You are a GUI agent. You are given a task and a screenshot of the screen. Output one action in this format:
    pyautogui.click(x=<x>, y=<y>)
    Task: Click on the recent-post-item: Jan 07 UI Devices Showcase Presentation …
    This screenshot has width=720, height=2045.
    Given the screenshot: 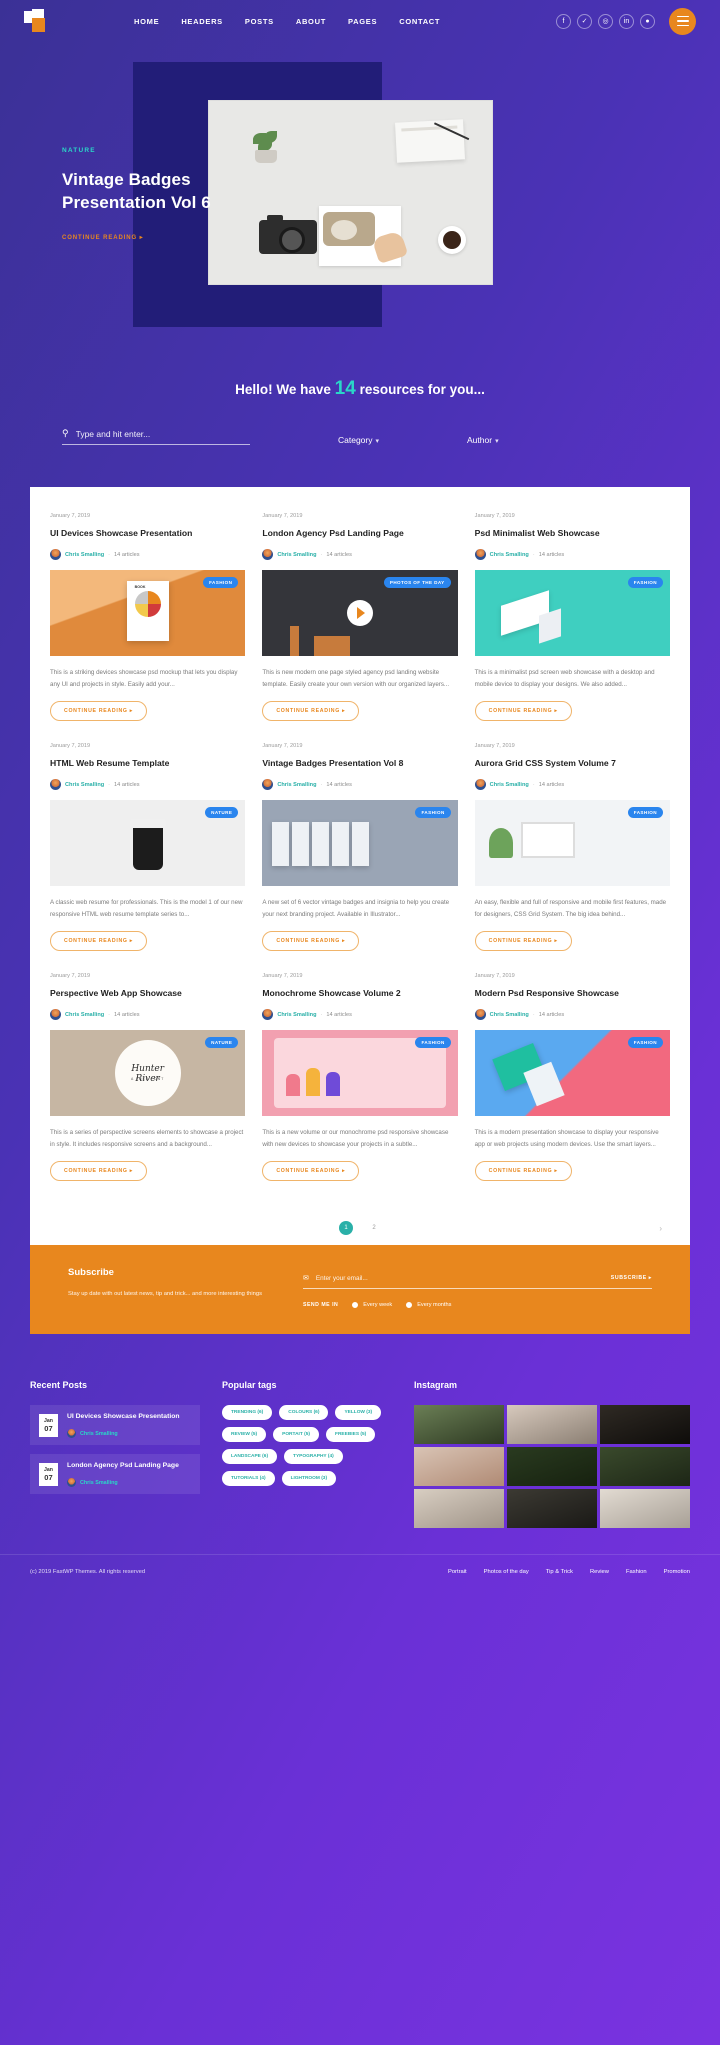 What is the action you would take?
    pyautogui.click(x=115, y=1425)
    